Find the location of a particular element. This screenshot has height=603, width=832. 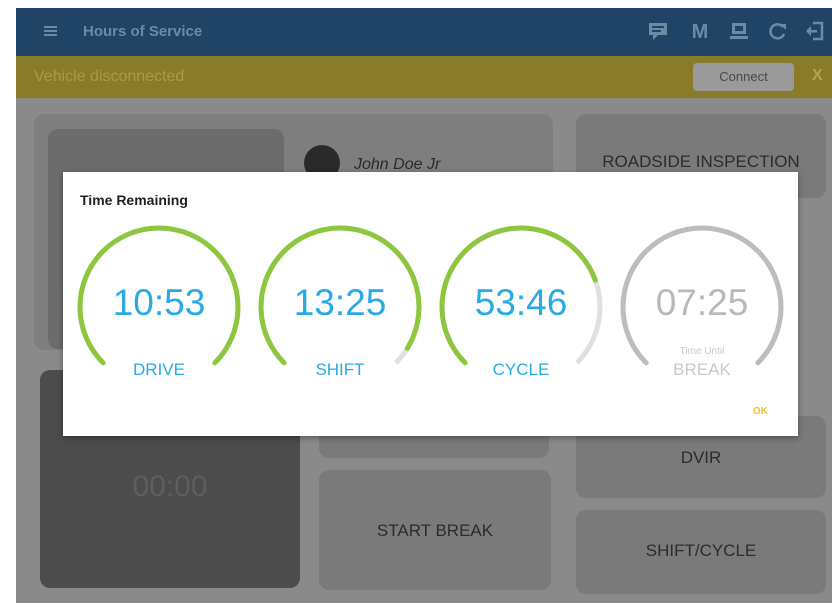

drive-time: 10:53 is located at coordinates (159, 302).